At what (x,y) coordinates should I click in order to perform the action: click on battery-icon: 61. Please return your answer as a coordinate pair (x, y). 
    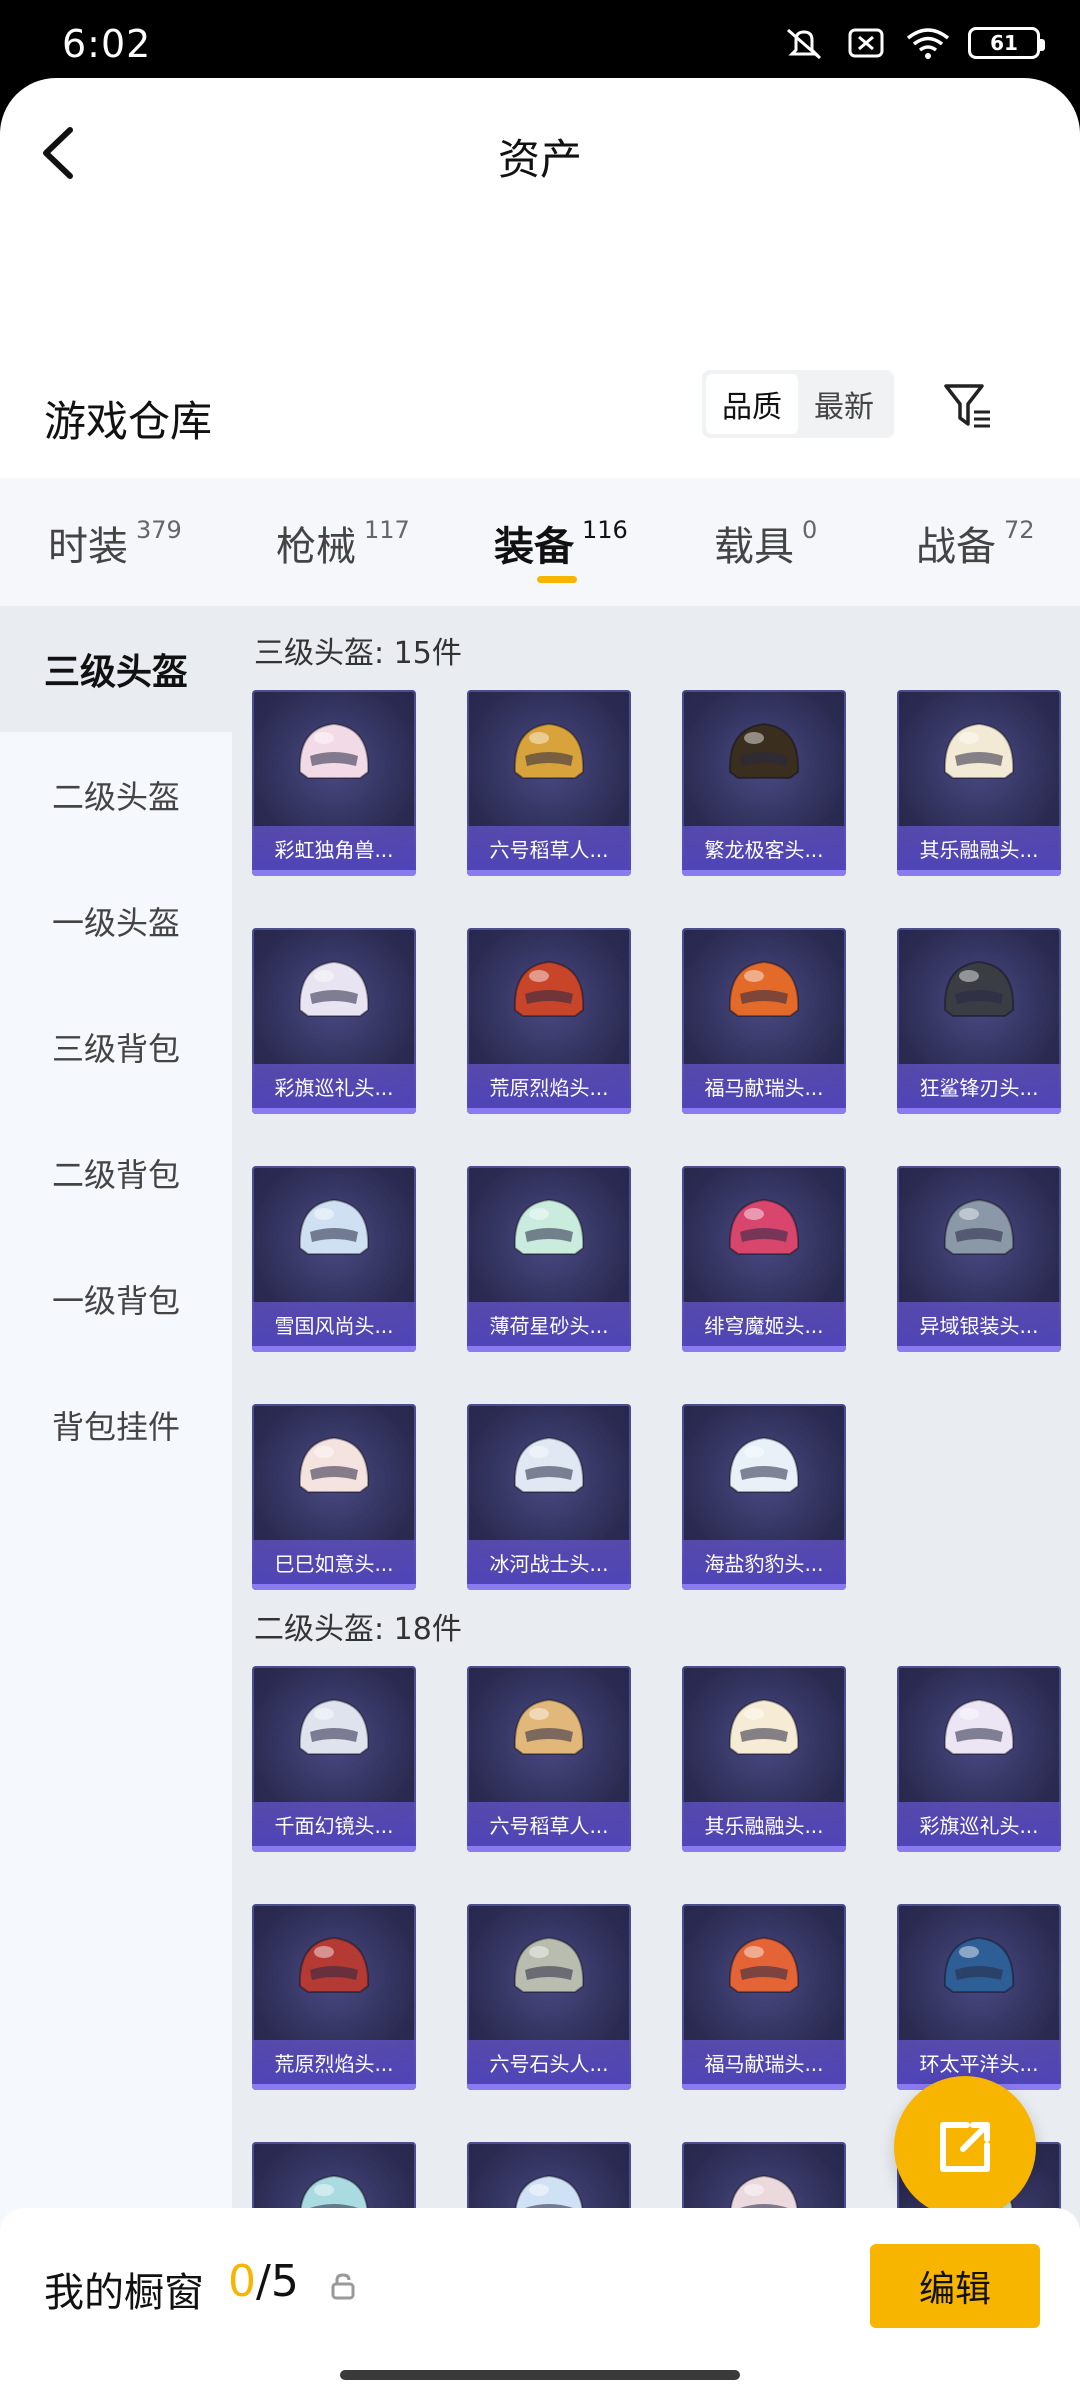
    Looking at the image, I should click on (1006, 43).